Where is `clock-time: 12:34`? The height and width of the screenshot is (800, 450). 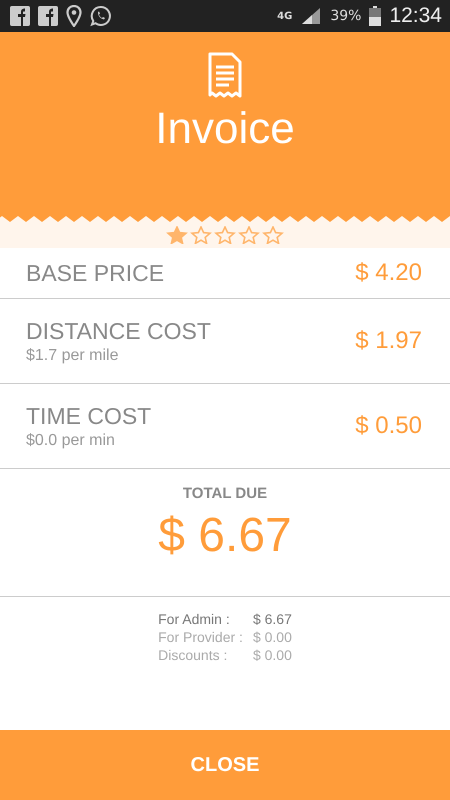
clock-time: 12:34 is located at coordinates (415, 16).